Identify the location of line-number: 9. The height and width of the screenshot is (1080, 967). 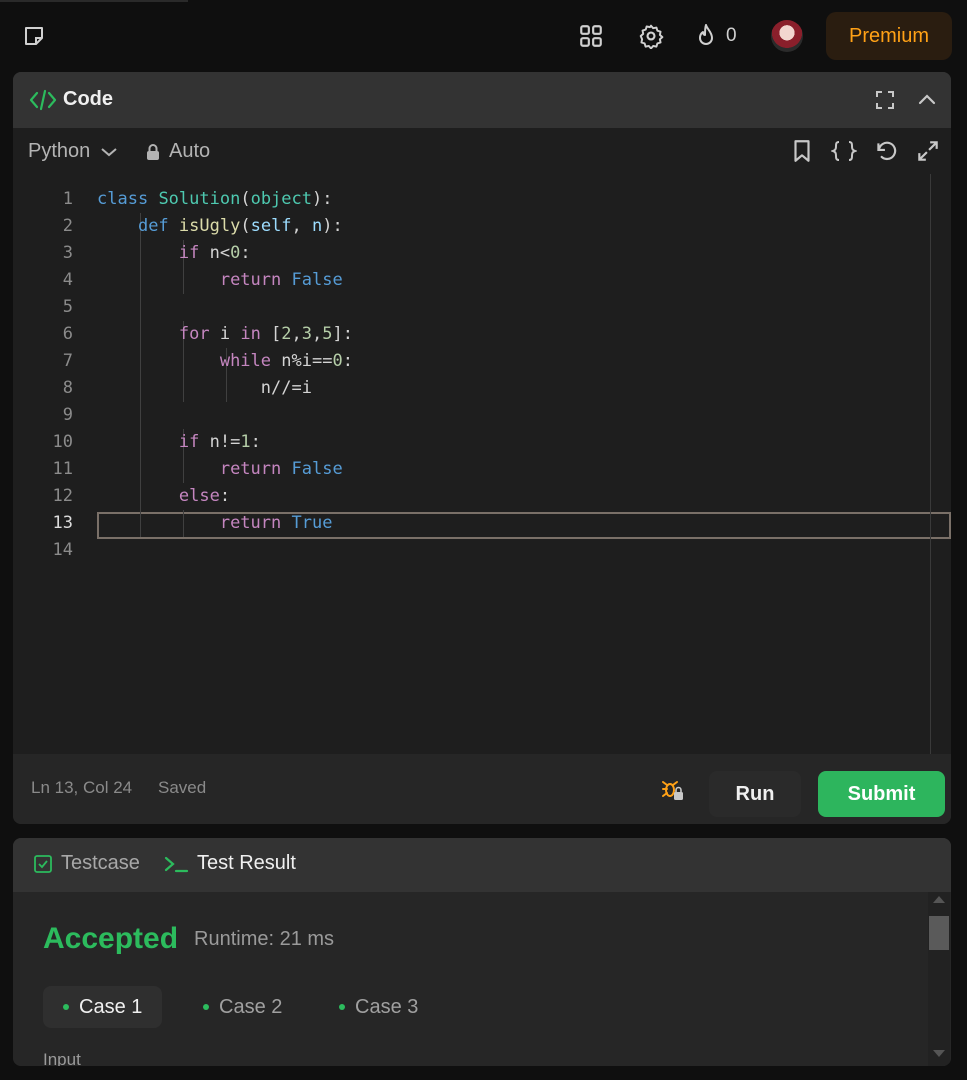
(67, 415).